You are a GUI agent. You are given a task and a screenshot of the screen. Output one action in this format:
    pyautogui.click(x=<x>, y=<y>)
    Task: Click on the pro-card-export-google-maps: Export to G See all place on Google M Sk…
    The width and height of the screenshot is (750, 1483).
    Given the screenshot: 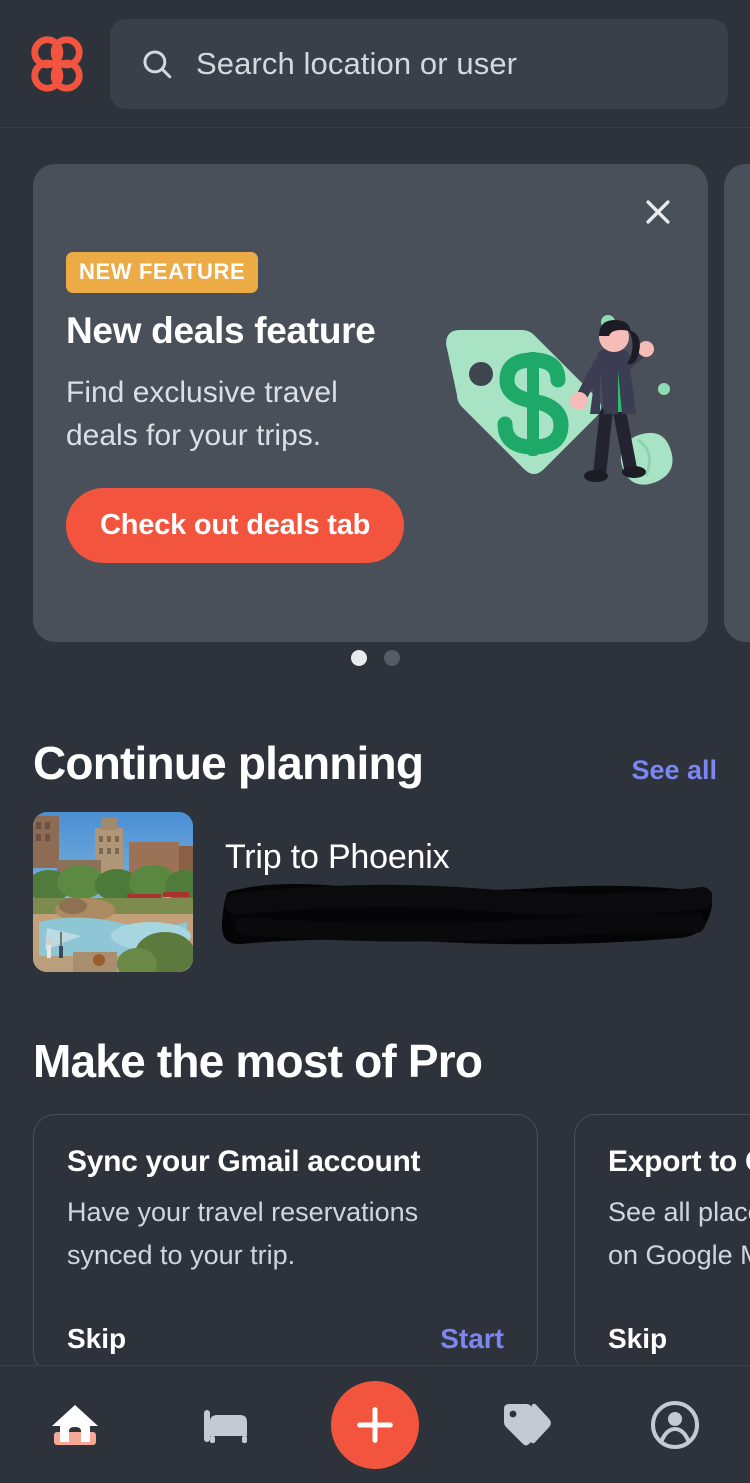 What is the action you would take?
    pyautogui.click(x=662, y=1239)
    